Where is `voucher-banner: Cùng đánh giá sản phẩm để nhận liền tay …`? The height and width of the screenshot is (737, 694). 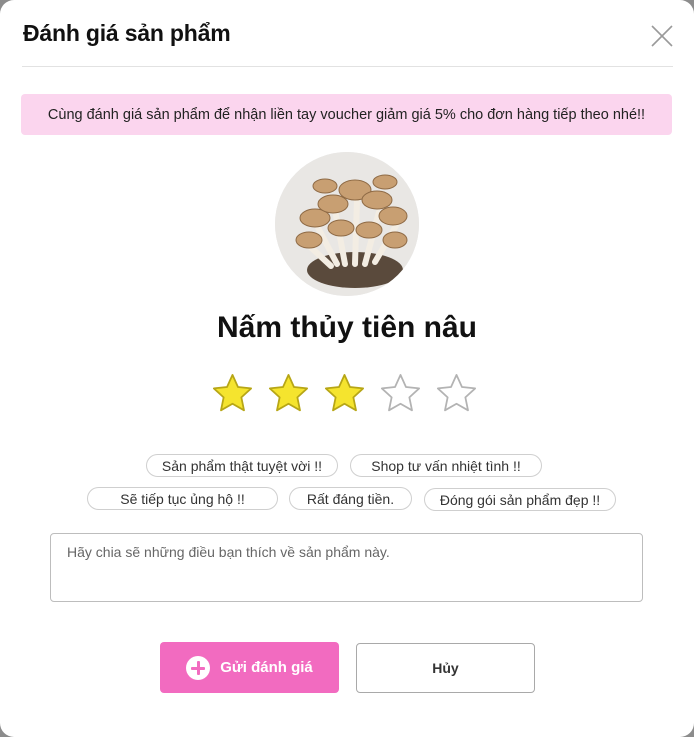
voucher-banner: Cùng đánh giá sản phẩm để nhận liền tay … is located at coordinates (346, 114).